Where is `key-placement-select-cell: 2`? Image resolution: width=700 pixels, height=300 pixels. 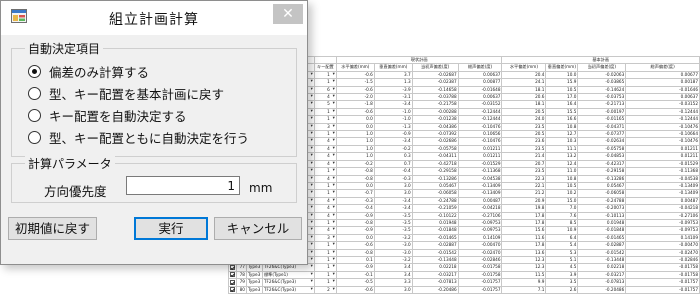
key-placement-select-cell: 2 is located at coordinates (325, 290).